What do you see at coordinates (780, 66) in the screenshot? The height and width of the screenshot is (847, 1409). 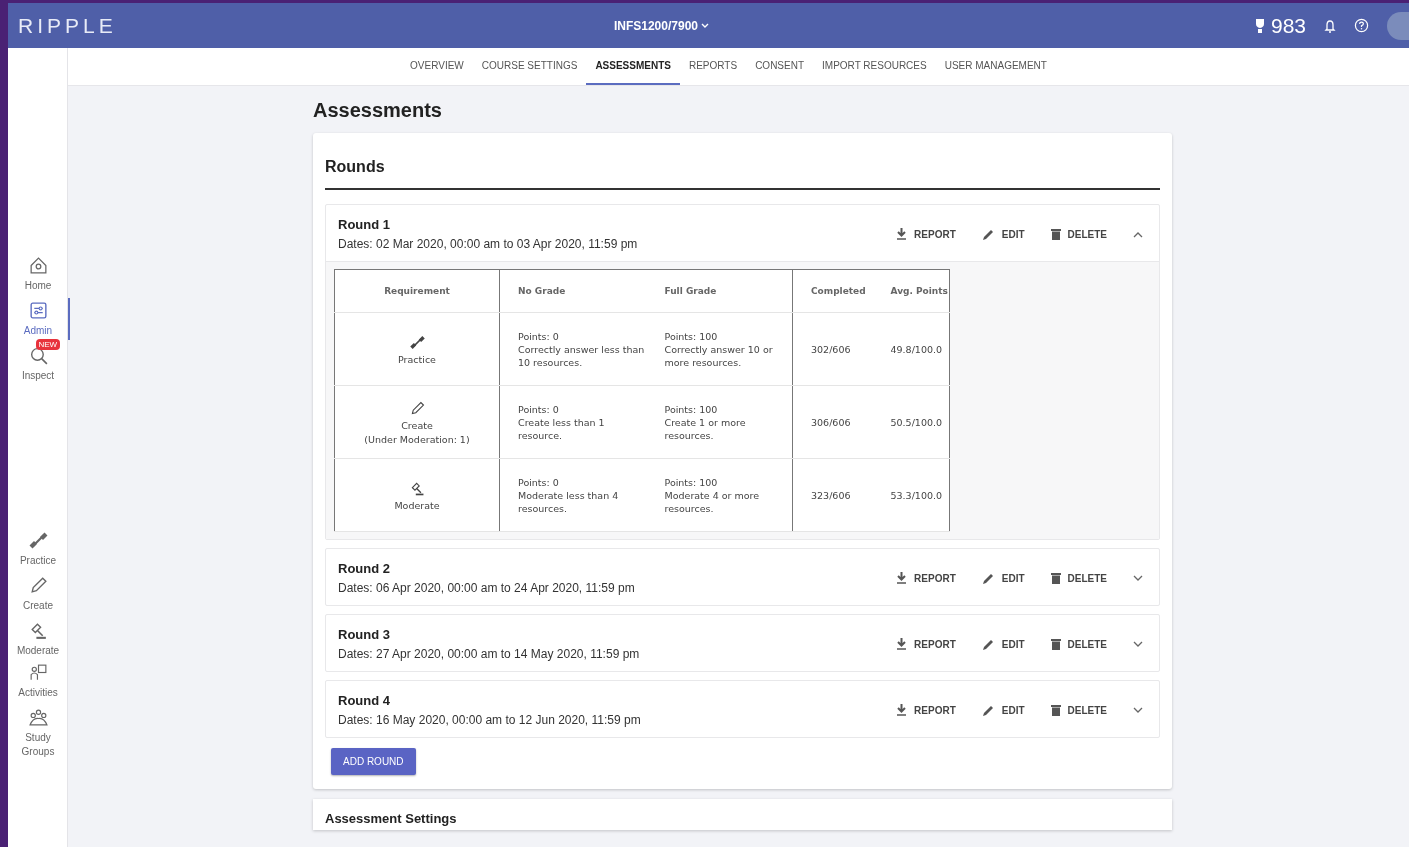 I see `nav-tab: CONSENT` at bounding box center [780, 66].